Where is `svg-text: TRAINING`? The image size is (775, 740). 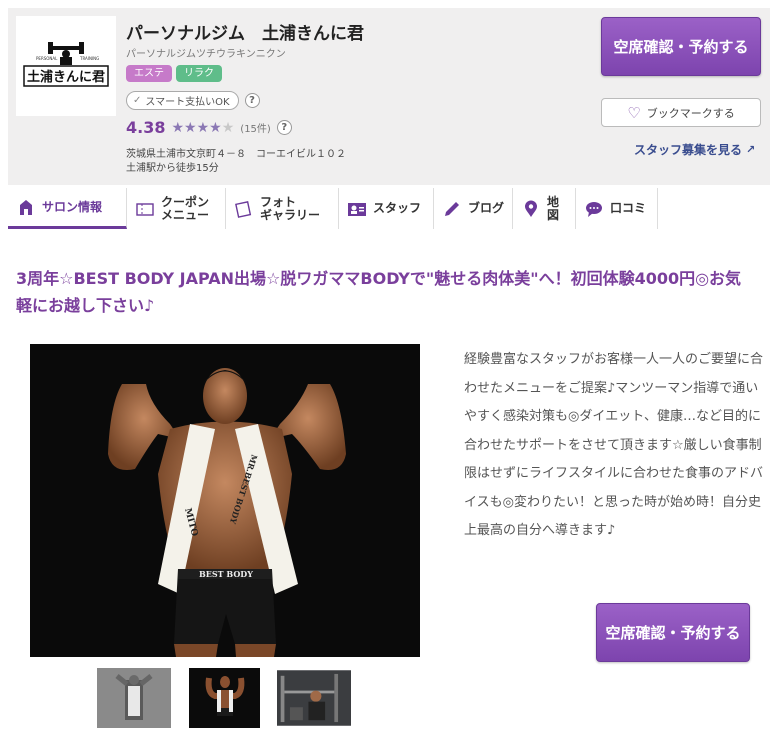
svg-text: TRAINING is located at coordinates (89, 58).